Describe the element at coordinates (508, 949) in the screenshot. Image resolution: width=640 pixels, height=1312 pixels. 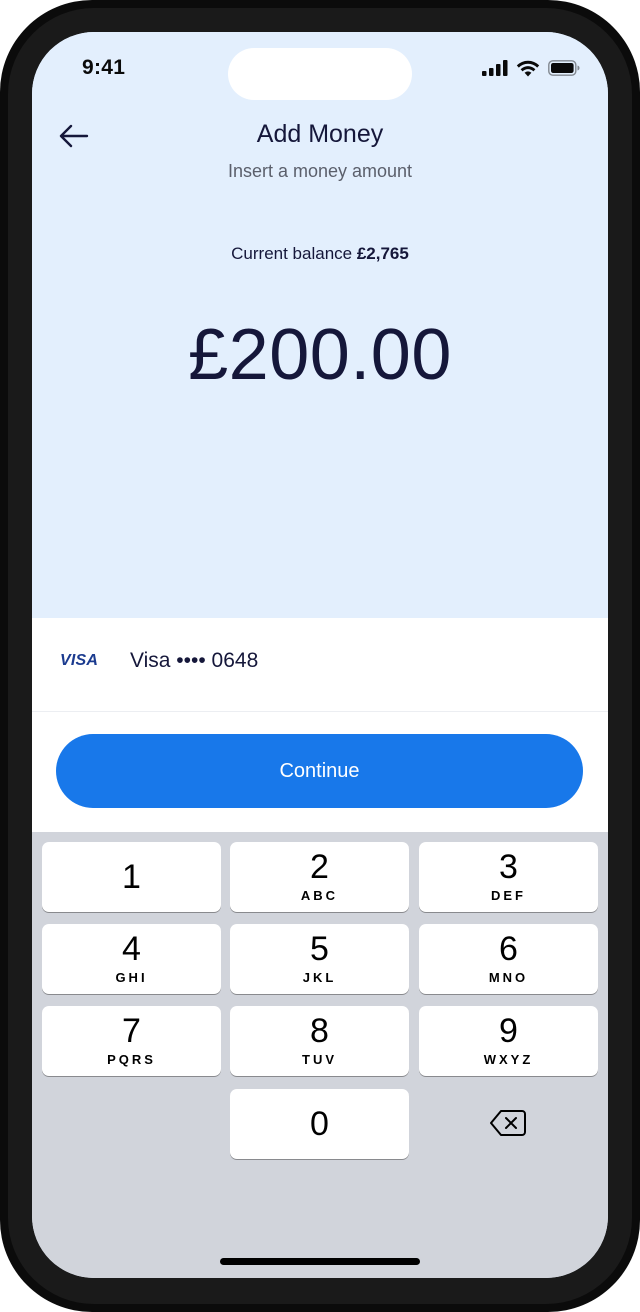
I see `key-digit: 6` at that location.